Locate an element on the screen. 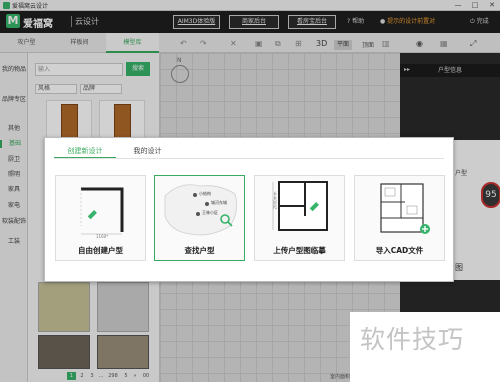  card-label: 自由创建户型 is located at coordinates (100, 250).